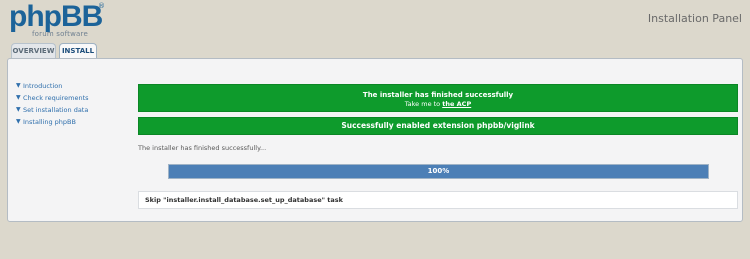 This screenshot has height=259, width=750. I want to click on logo-subtext: forum software, so click(60, 34).